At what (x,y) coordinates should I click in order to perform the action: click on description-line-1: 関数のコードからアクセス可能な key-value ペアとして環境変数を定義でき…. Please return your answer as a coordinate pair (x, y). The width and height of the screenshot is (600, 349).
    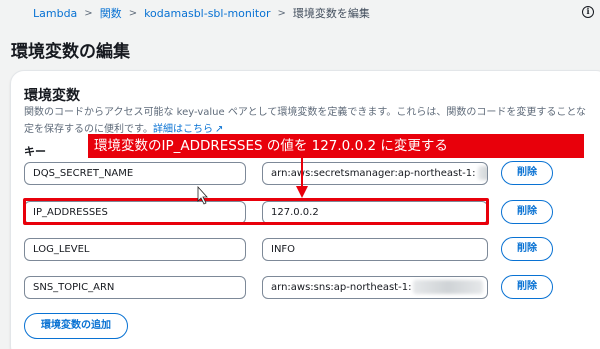
    Looking at the image, I should click on (305, 112).